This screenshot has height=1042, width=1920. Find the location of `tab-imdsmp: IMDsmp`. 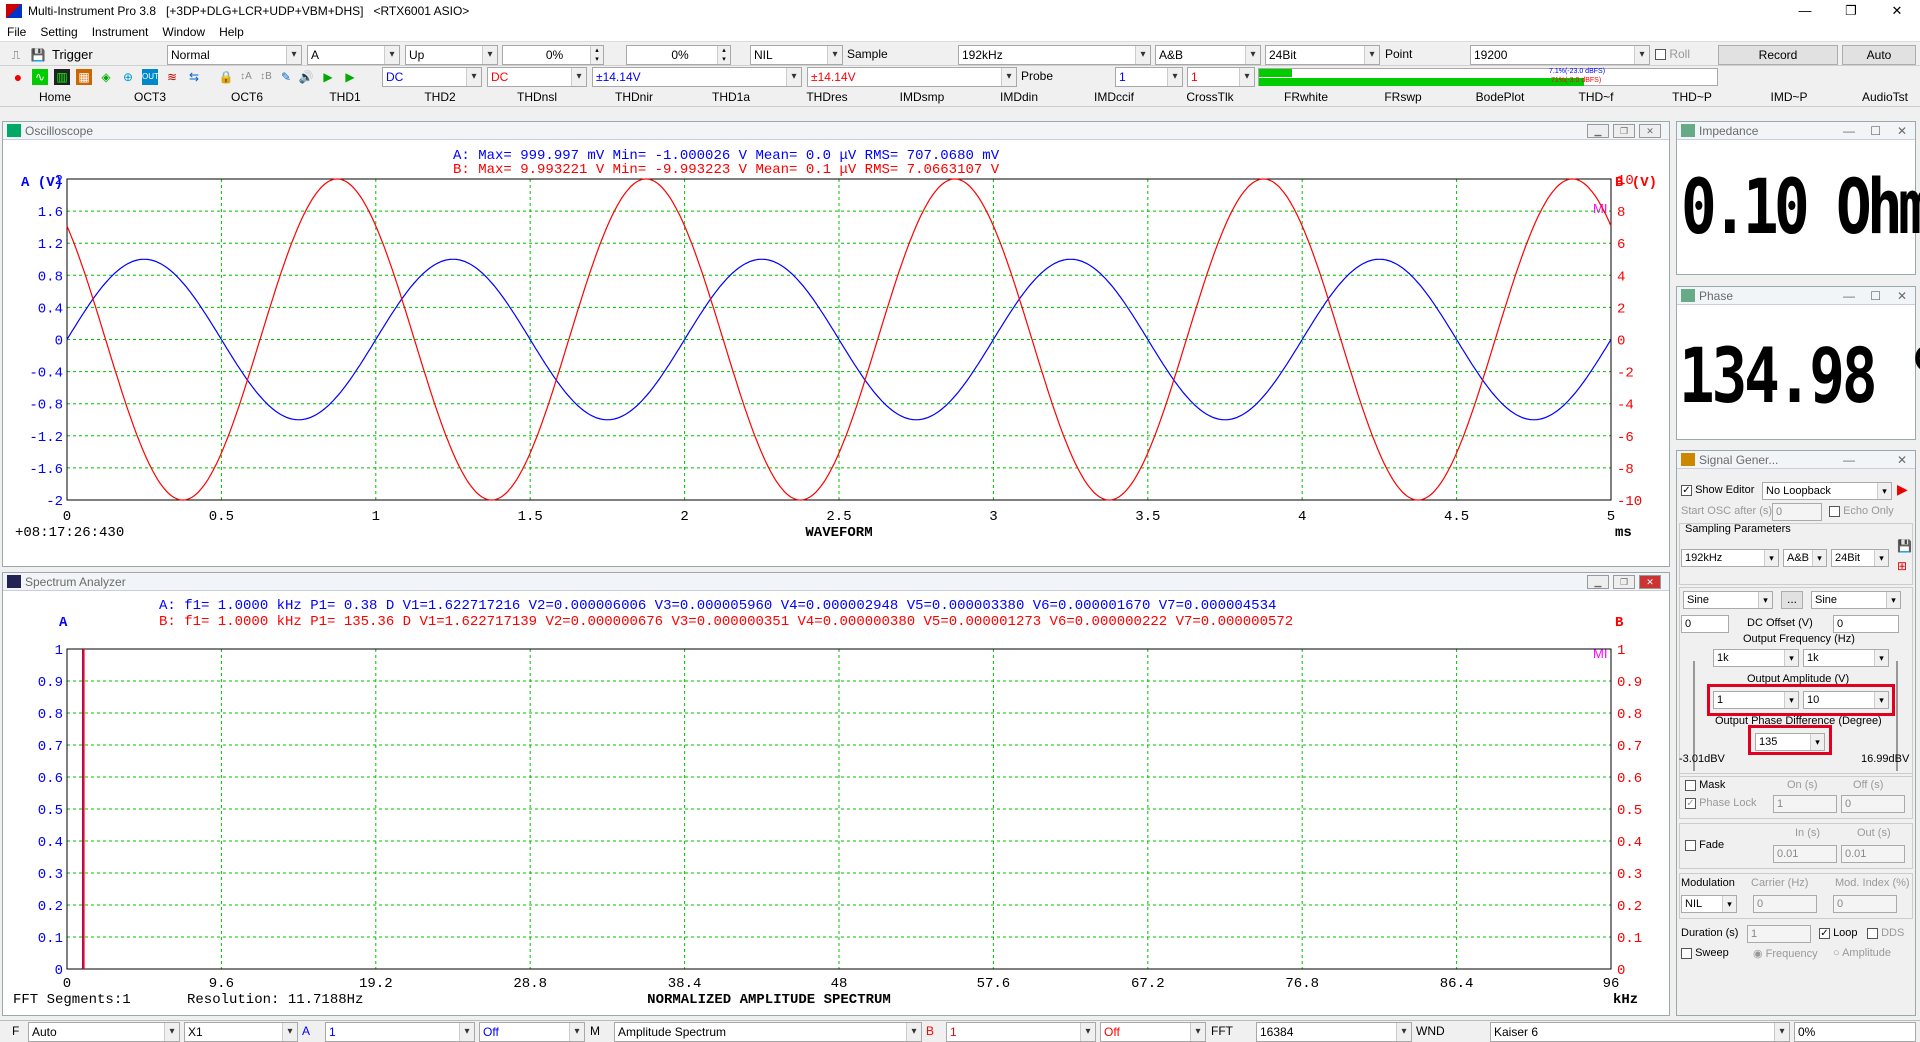

tab-imdsmp: IMDsmp is located at coordinates (922, 97).